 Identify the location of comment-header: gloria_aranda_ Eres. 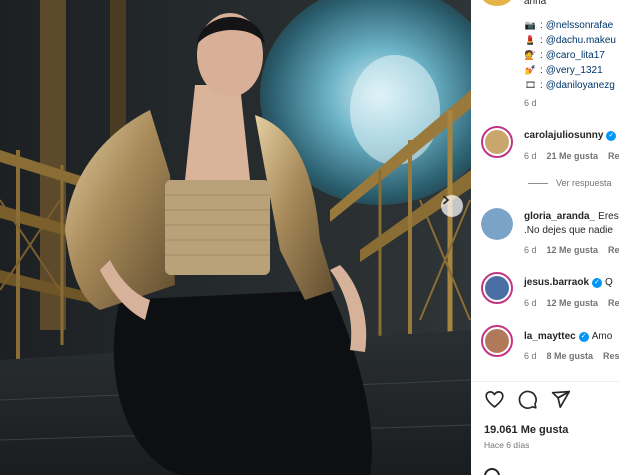
(571, 216).